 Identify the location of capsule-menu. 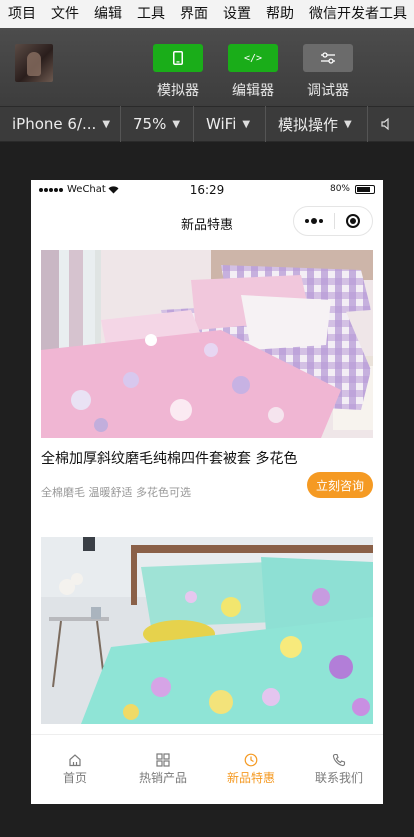
(333, 221).